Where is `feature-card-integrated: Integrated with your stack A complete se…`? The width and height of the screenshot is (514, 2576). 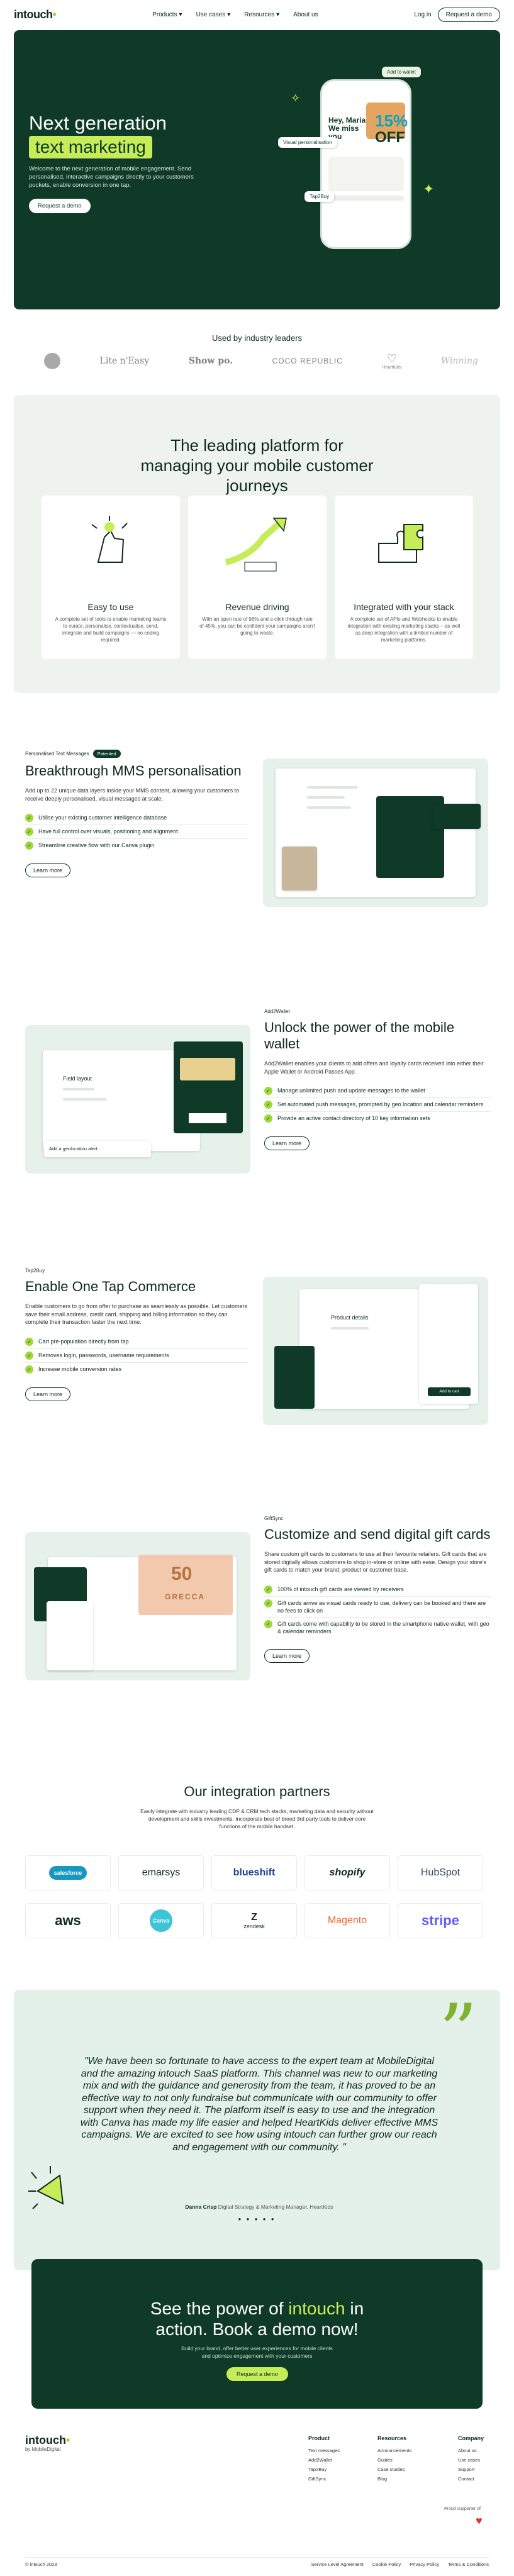 feature-card-integrated: Integrated with your stack A complete se… is located at coordinates (404, 577).